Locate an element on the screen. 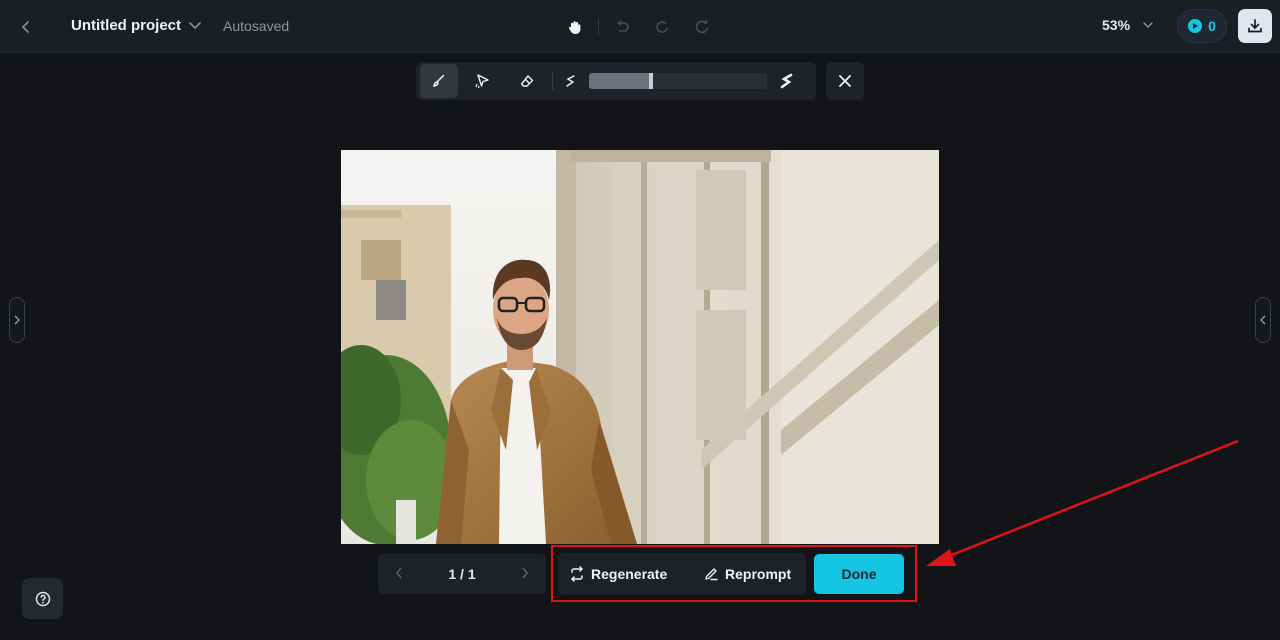 This screenshot has height=640, width=1280. pan-button is located at coordinates (575, 27).